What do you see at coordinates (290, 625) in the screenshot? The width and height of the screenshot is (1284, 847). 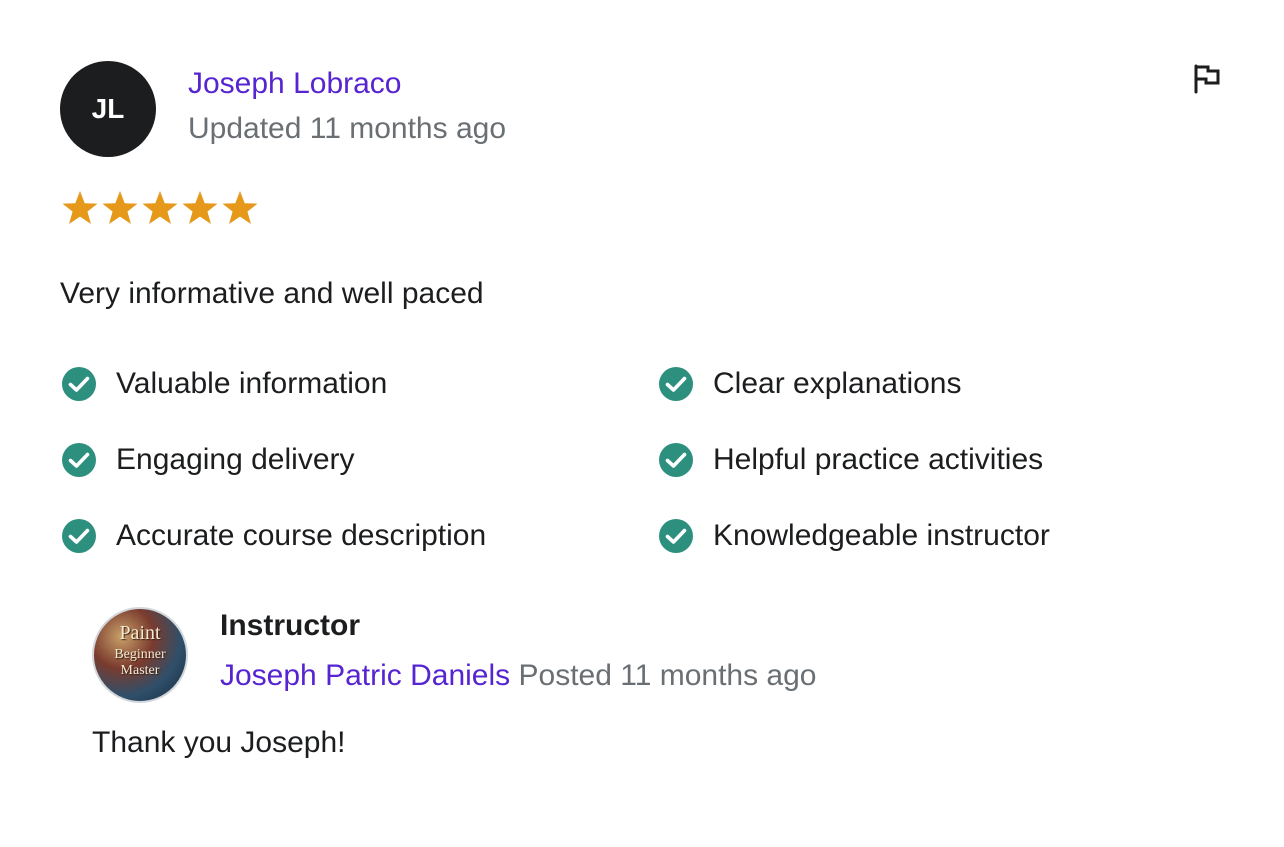 I see `instructor-heading: Instructor` at bounding box center [290, 625].